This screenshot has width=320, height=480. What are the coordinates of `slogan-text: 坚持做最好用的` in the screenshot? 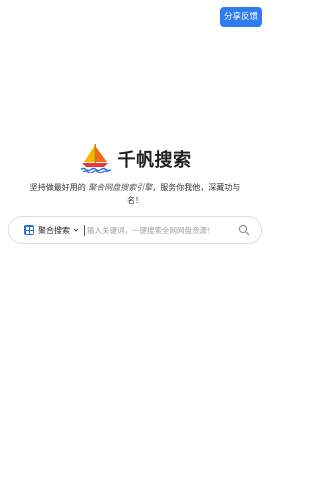 It's located at (59, 187).